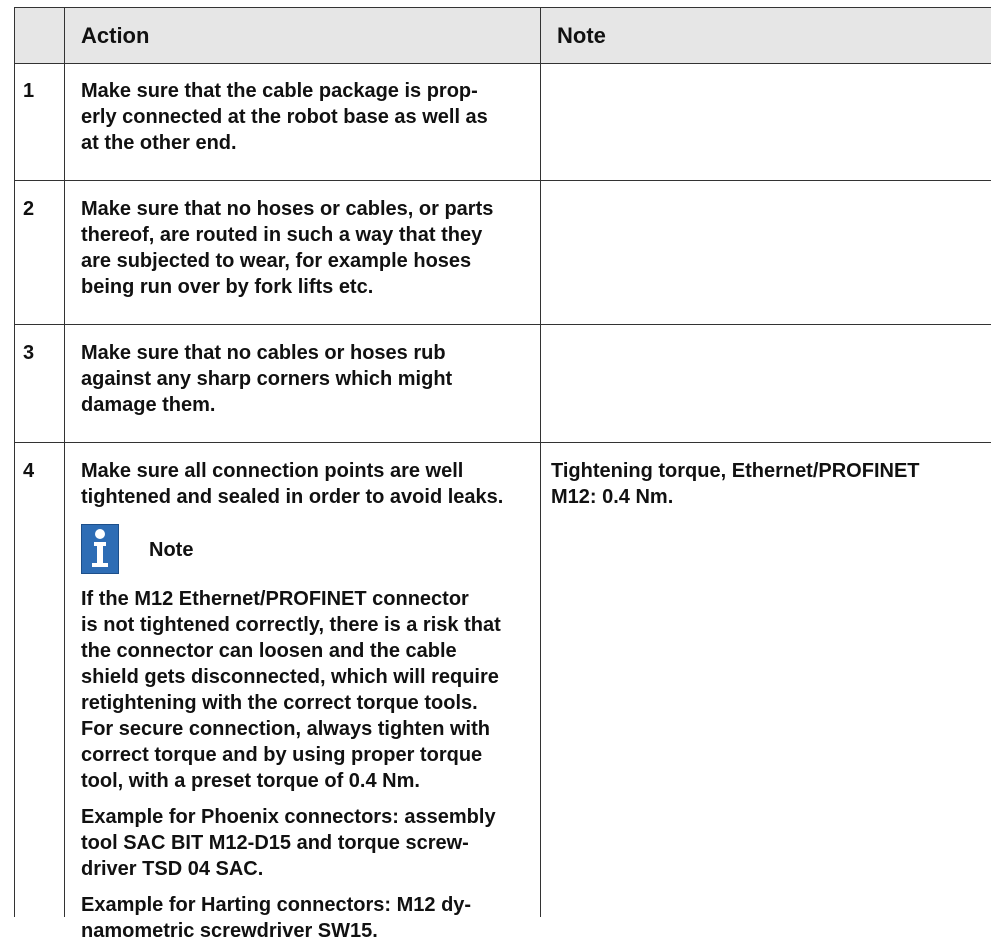 The height and width of the screenshot is (944, 998). What do you see at coordinates (766, 35) in the screenshot?
I see `header-cell-note: Note` at bounding box center [766, 35].